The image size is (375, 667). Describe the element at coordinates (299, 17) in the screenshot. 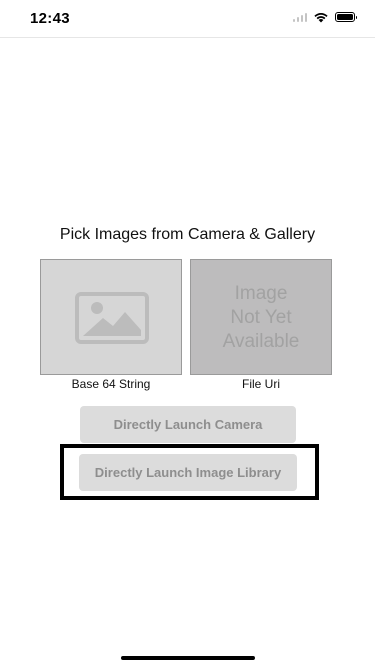

I see `signal-icon` at that location.